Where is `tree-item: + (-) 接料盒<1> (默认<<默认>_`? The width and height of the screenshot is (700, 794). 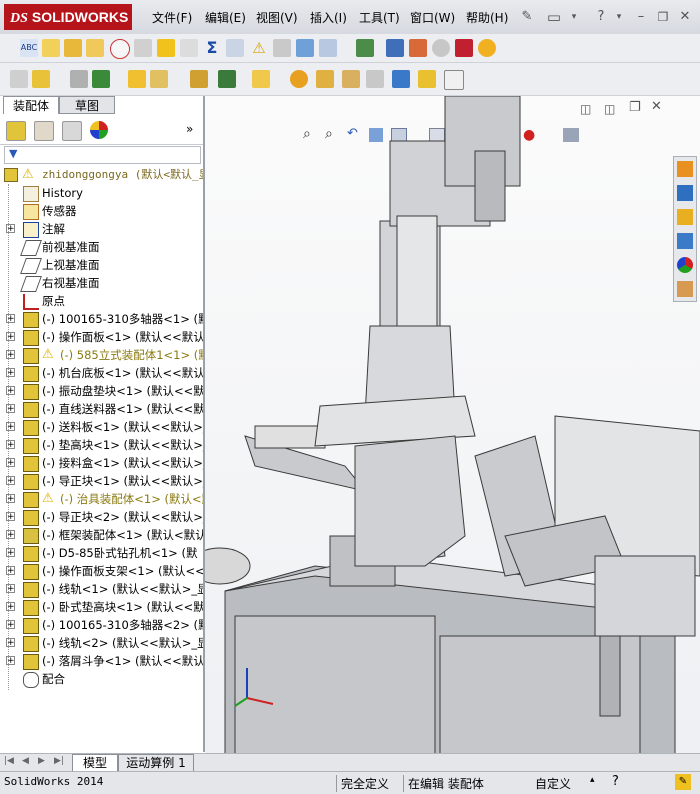 tree-item: + (-) 接料盒<1> (默认<<默认>_ is located at coordinates (101, 463).